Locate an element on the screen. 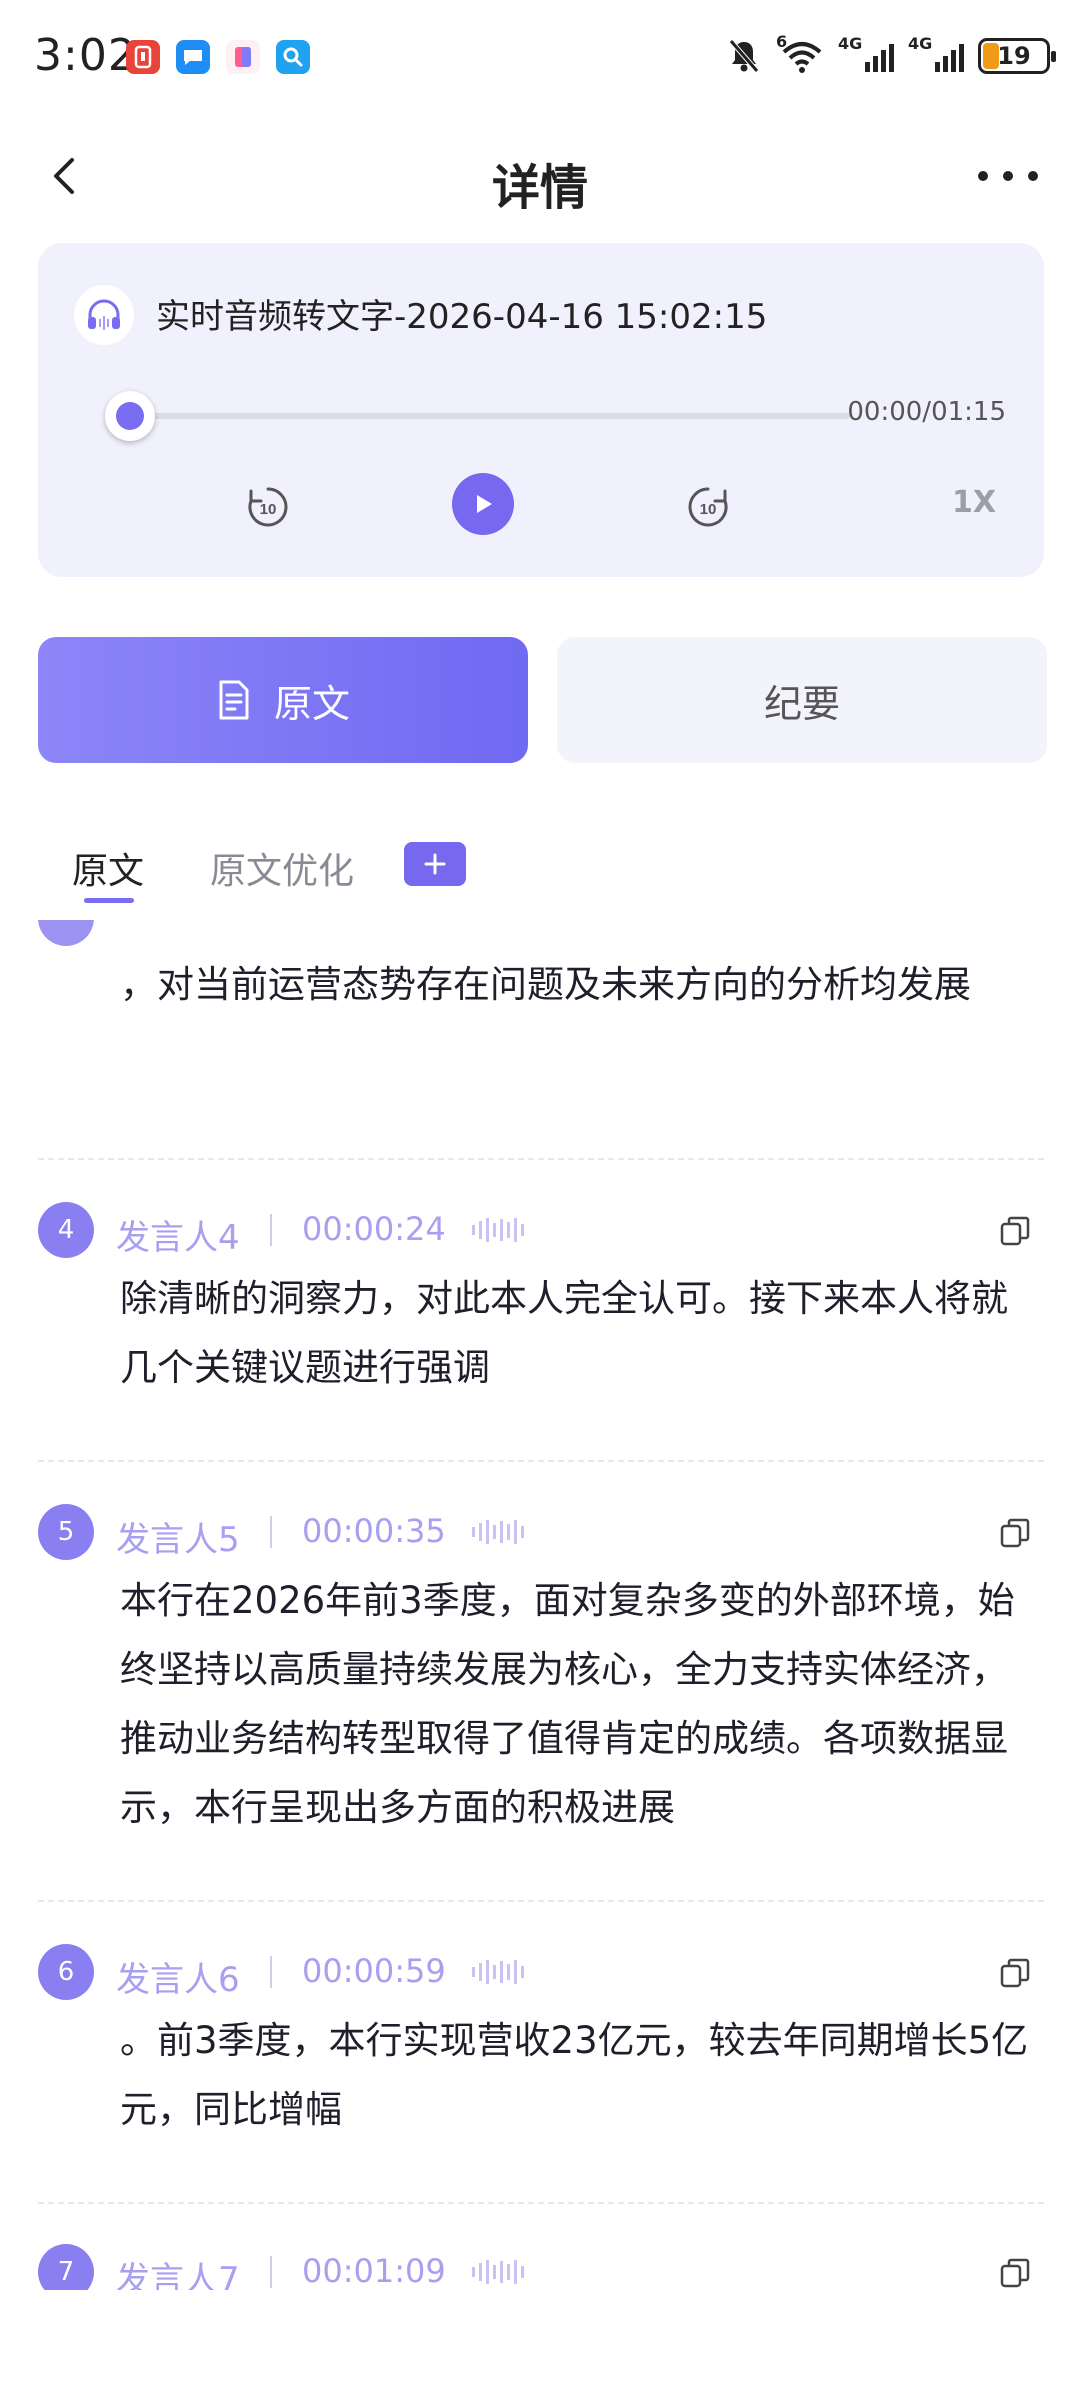 Image resolution: width=1080 pixels, height=2400 pixels. transcript-segment: ，对当前运营态势存在问题及未来方向的分析均发展 is located at coordinates (541, 1005).